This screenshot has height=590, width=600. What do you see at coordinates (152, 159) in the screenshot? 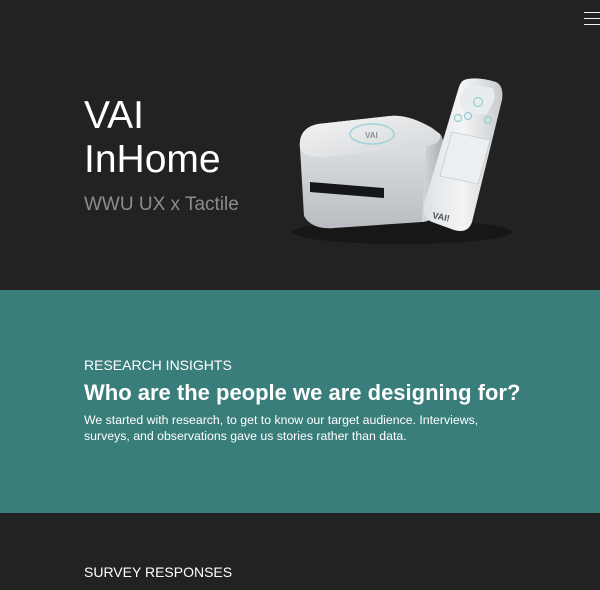
I see `hero-title-line-2: InHome` at bounding box center [152, 159].